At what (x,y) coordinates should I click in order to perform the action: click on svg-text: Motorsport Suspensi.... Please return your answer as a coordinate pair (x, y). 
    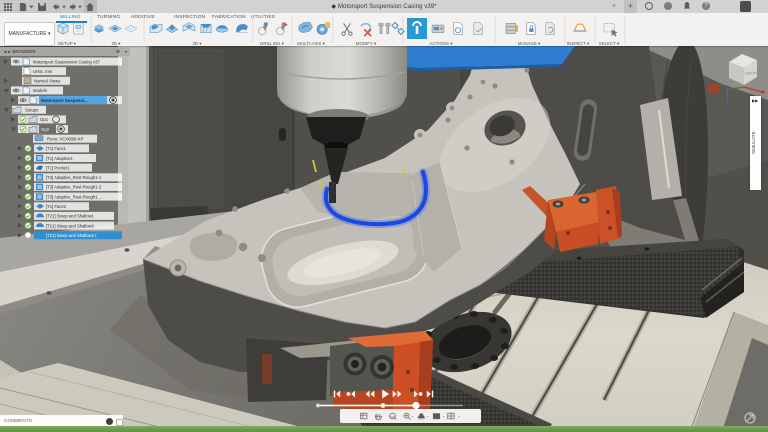
    Looking at the image, I should click on (64, 100).